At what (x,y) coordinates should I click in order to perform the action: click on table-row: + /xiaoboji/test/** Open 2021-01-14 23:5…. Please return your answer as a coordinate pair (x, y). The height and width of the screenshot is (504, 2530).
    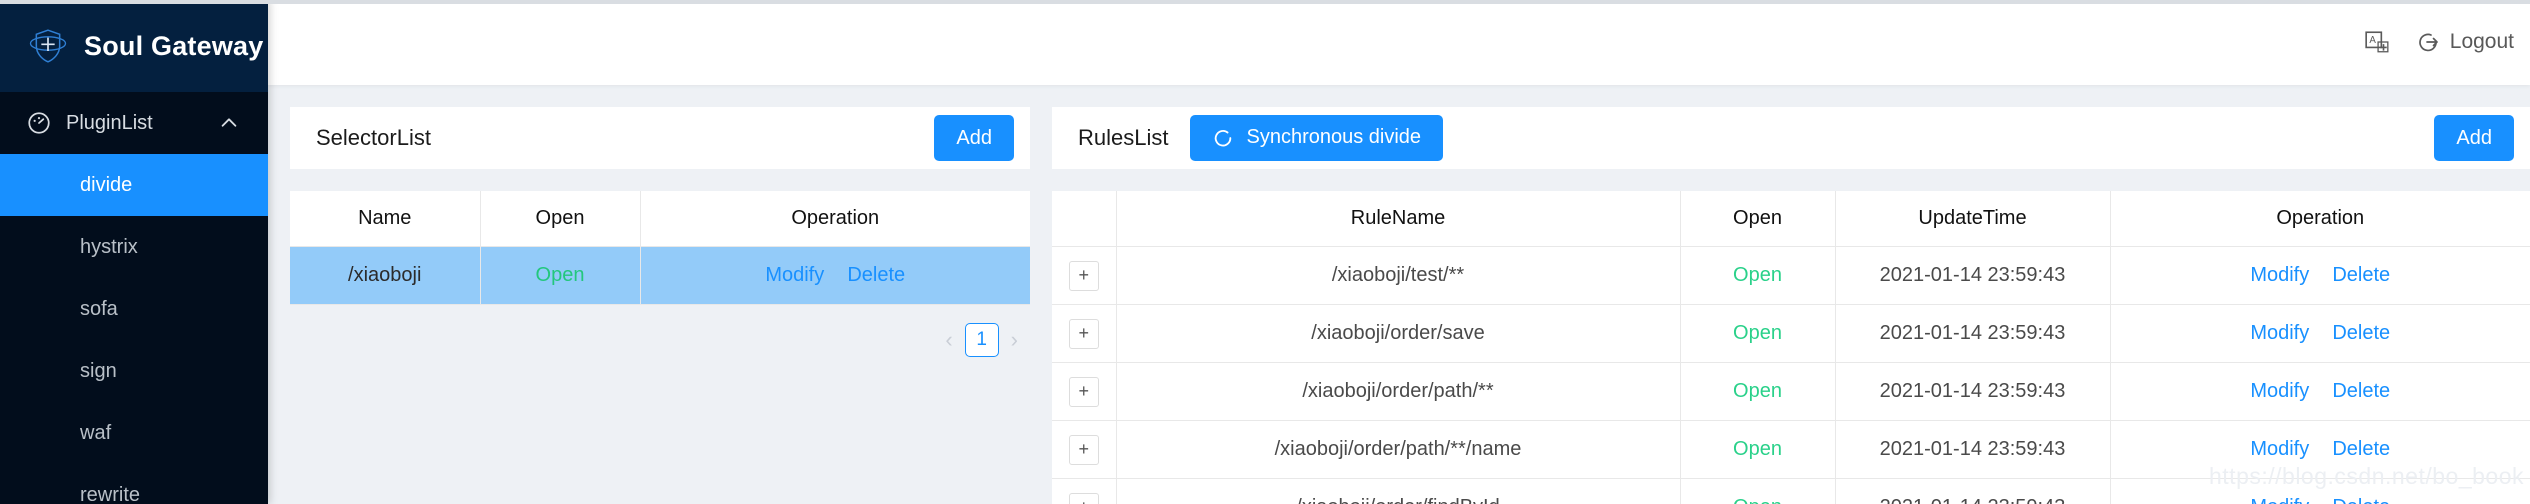
    Looking at the image, I should click on (1791, 276).